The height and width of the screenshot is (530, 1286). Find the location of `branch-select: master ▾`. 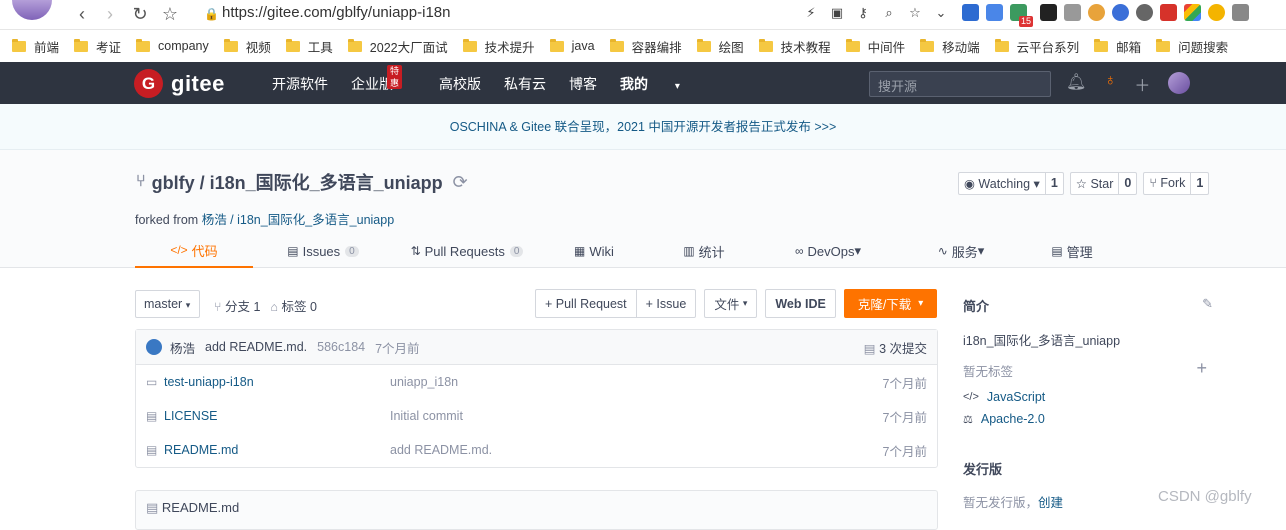

branch-select: master ▾ is located at coordinates (167, 304).